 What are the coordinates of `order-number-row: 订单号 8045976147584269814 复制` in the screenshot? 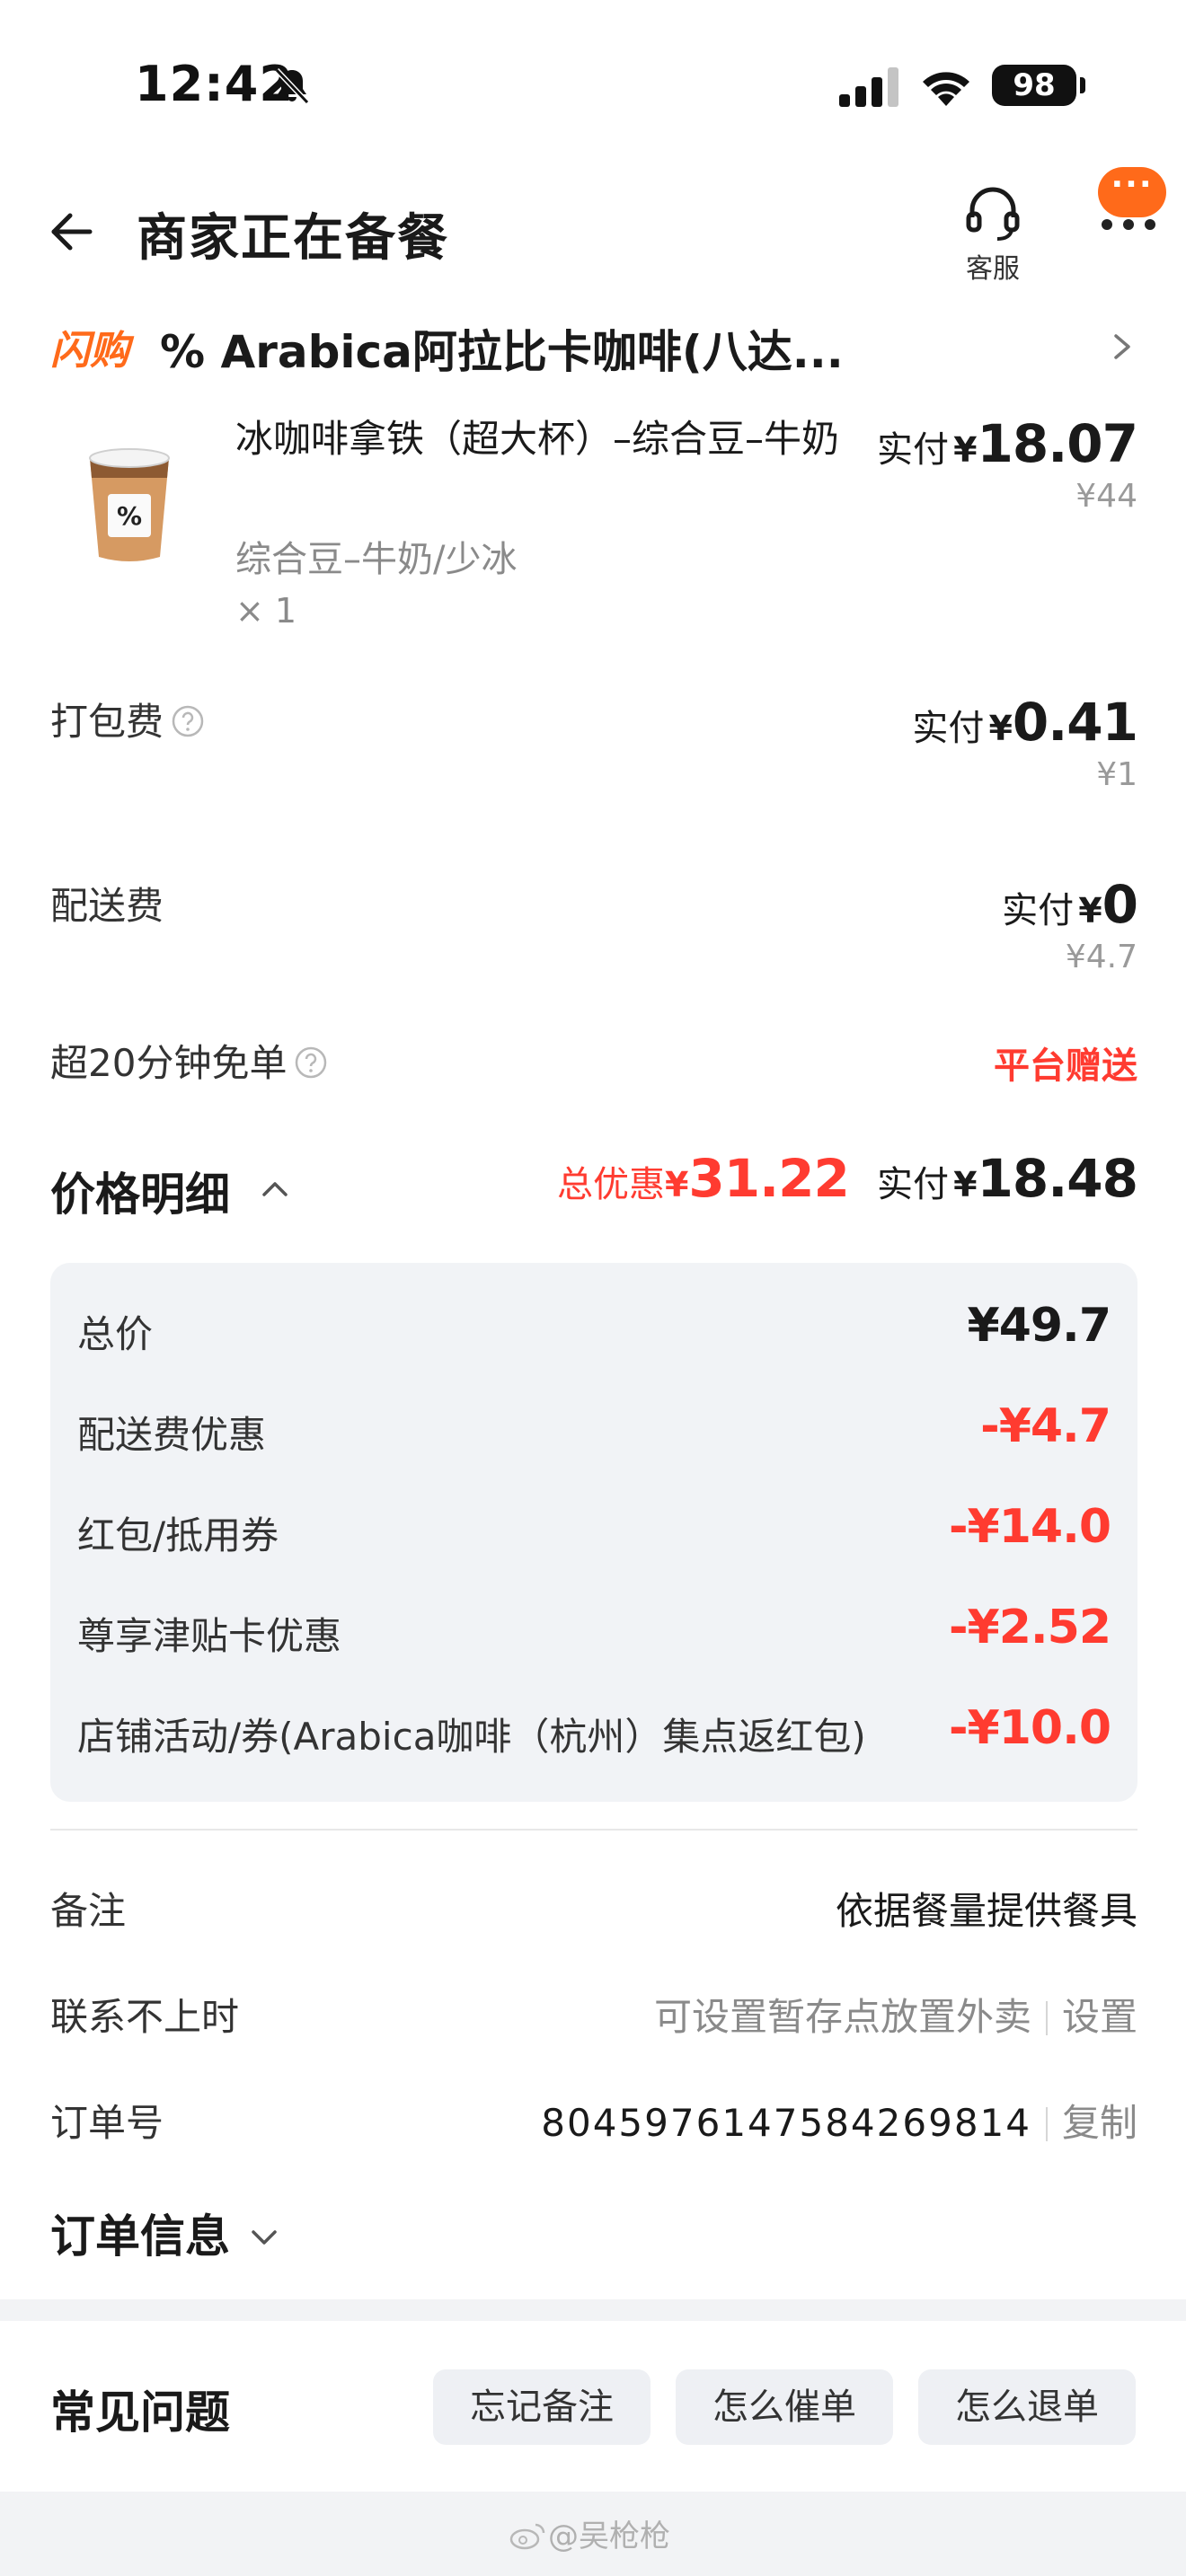 It's located at (593, 2120).